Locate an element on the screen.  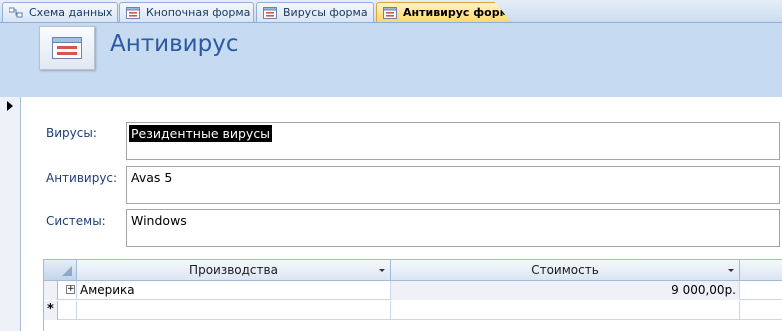
row-expand-cell is located at coordinates (67, 310).